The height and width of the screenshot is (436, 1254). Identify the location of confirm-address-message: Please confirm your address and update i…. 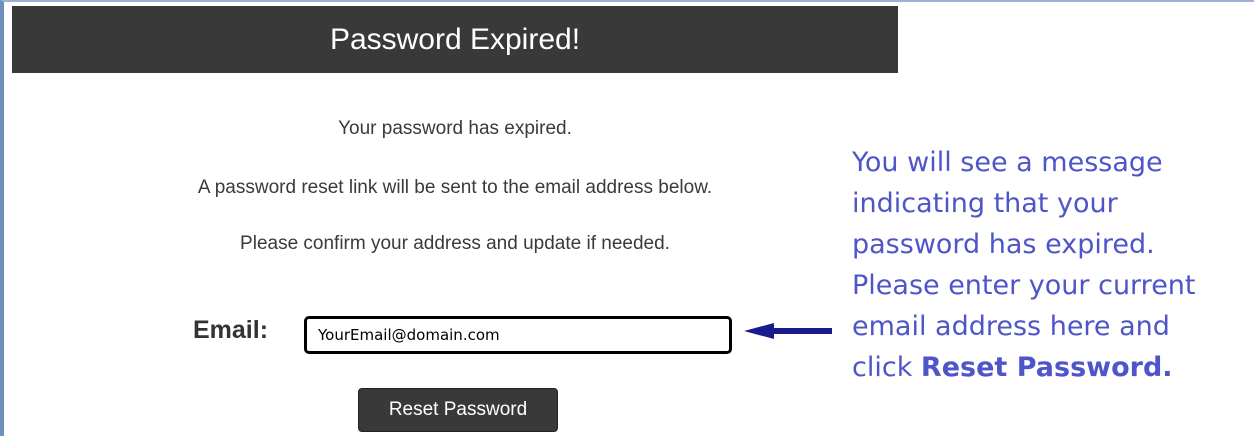
(455, 243).